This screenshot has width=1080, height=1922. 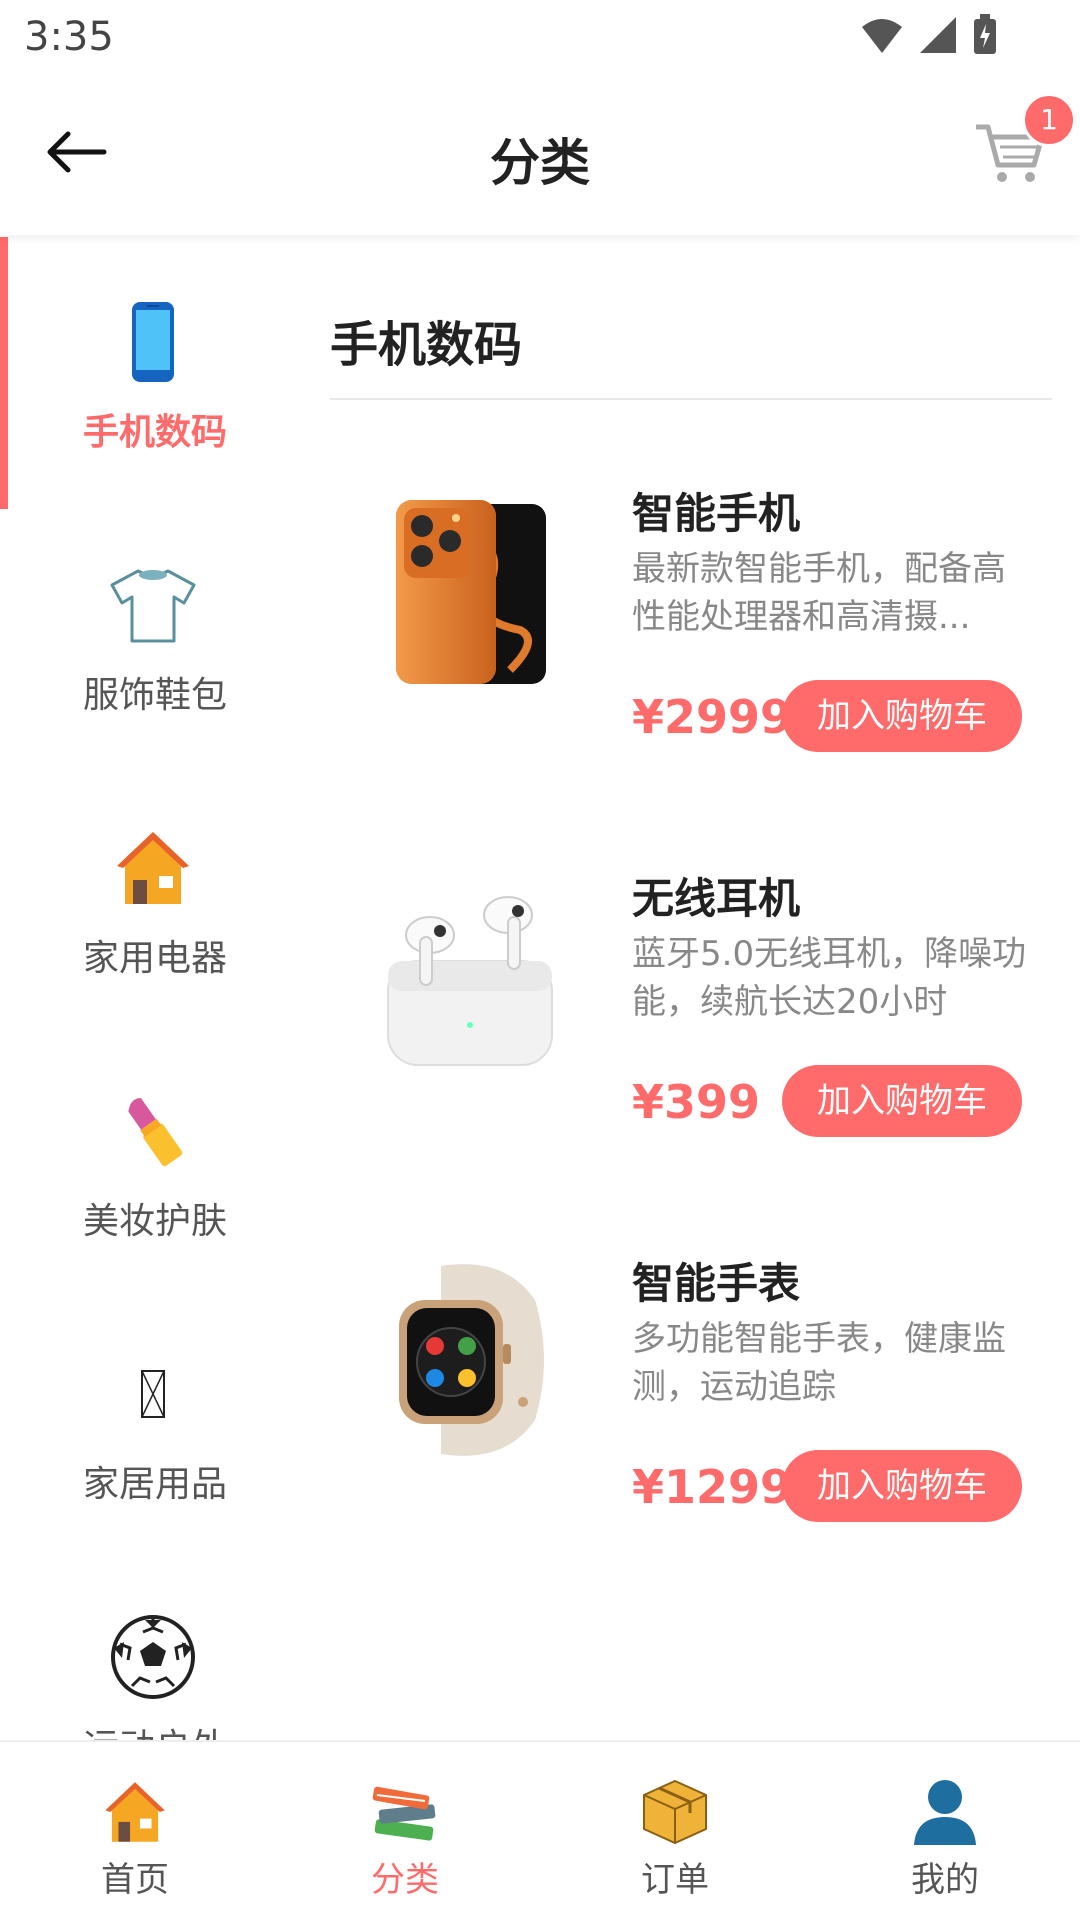 What do you see at coordinates (712, 1487) in the screenshot?
I see `product-price: ¥1299` at bounding box center [712, 1487].